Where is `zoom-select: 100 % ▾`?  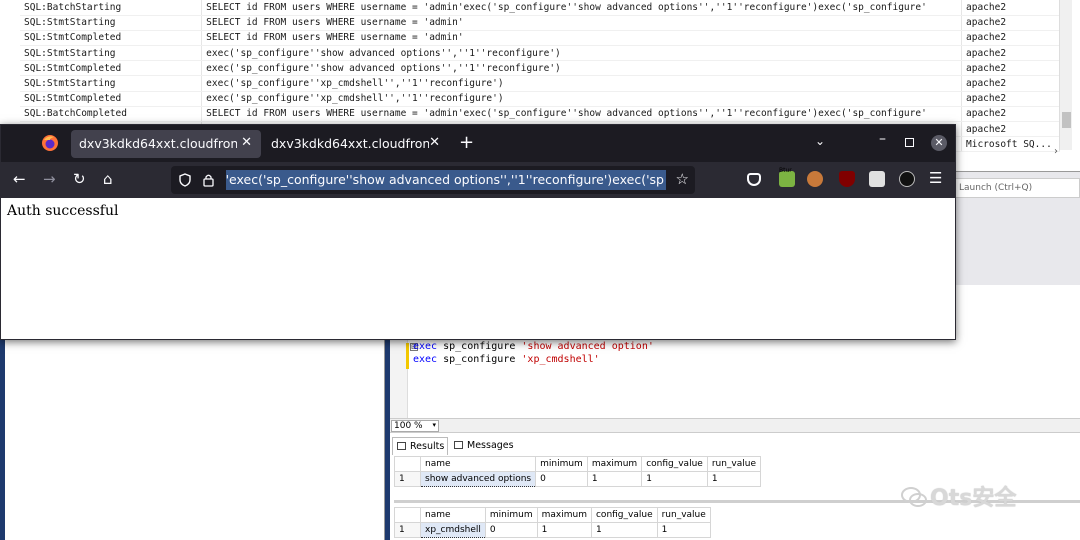 zoom-select: 100 % ▾ is located at coordinates (415, 426).